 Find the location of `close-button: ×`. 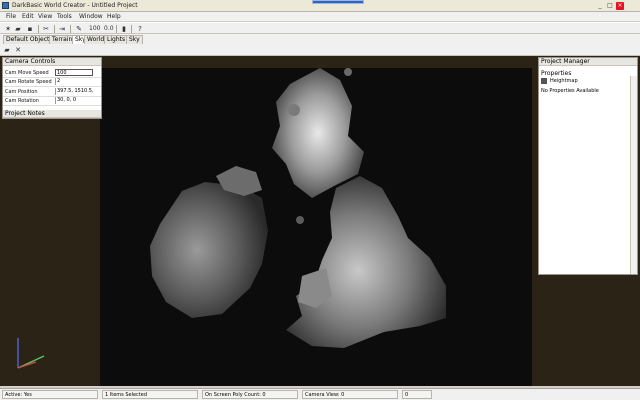

close-button: × is located at coordinates (620, 6).